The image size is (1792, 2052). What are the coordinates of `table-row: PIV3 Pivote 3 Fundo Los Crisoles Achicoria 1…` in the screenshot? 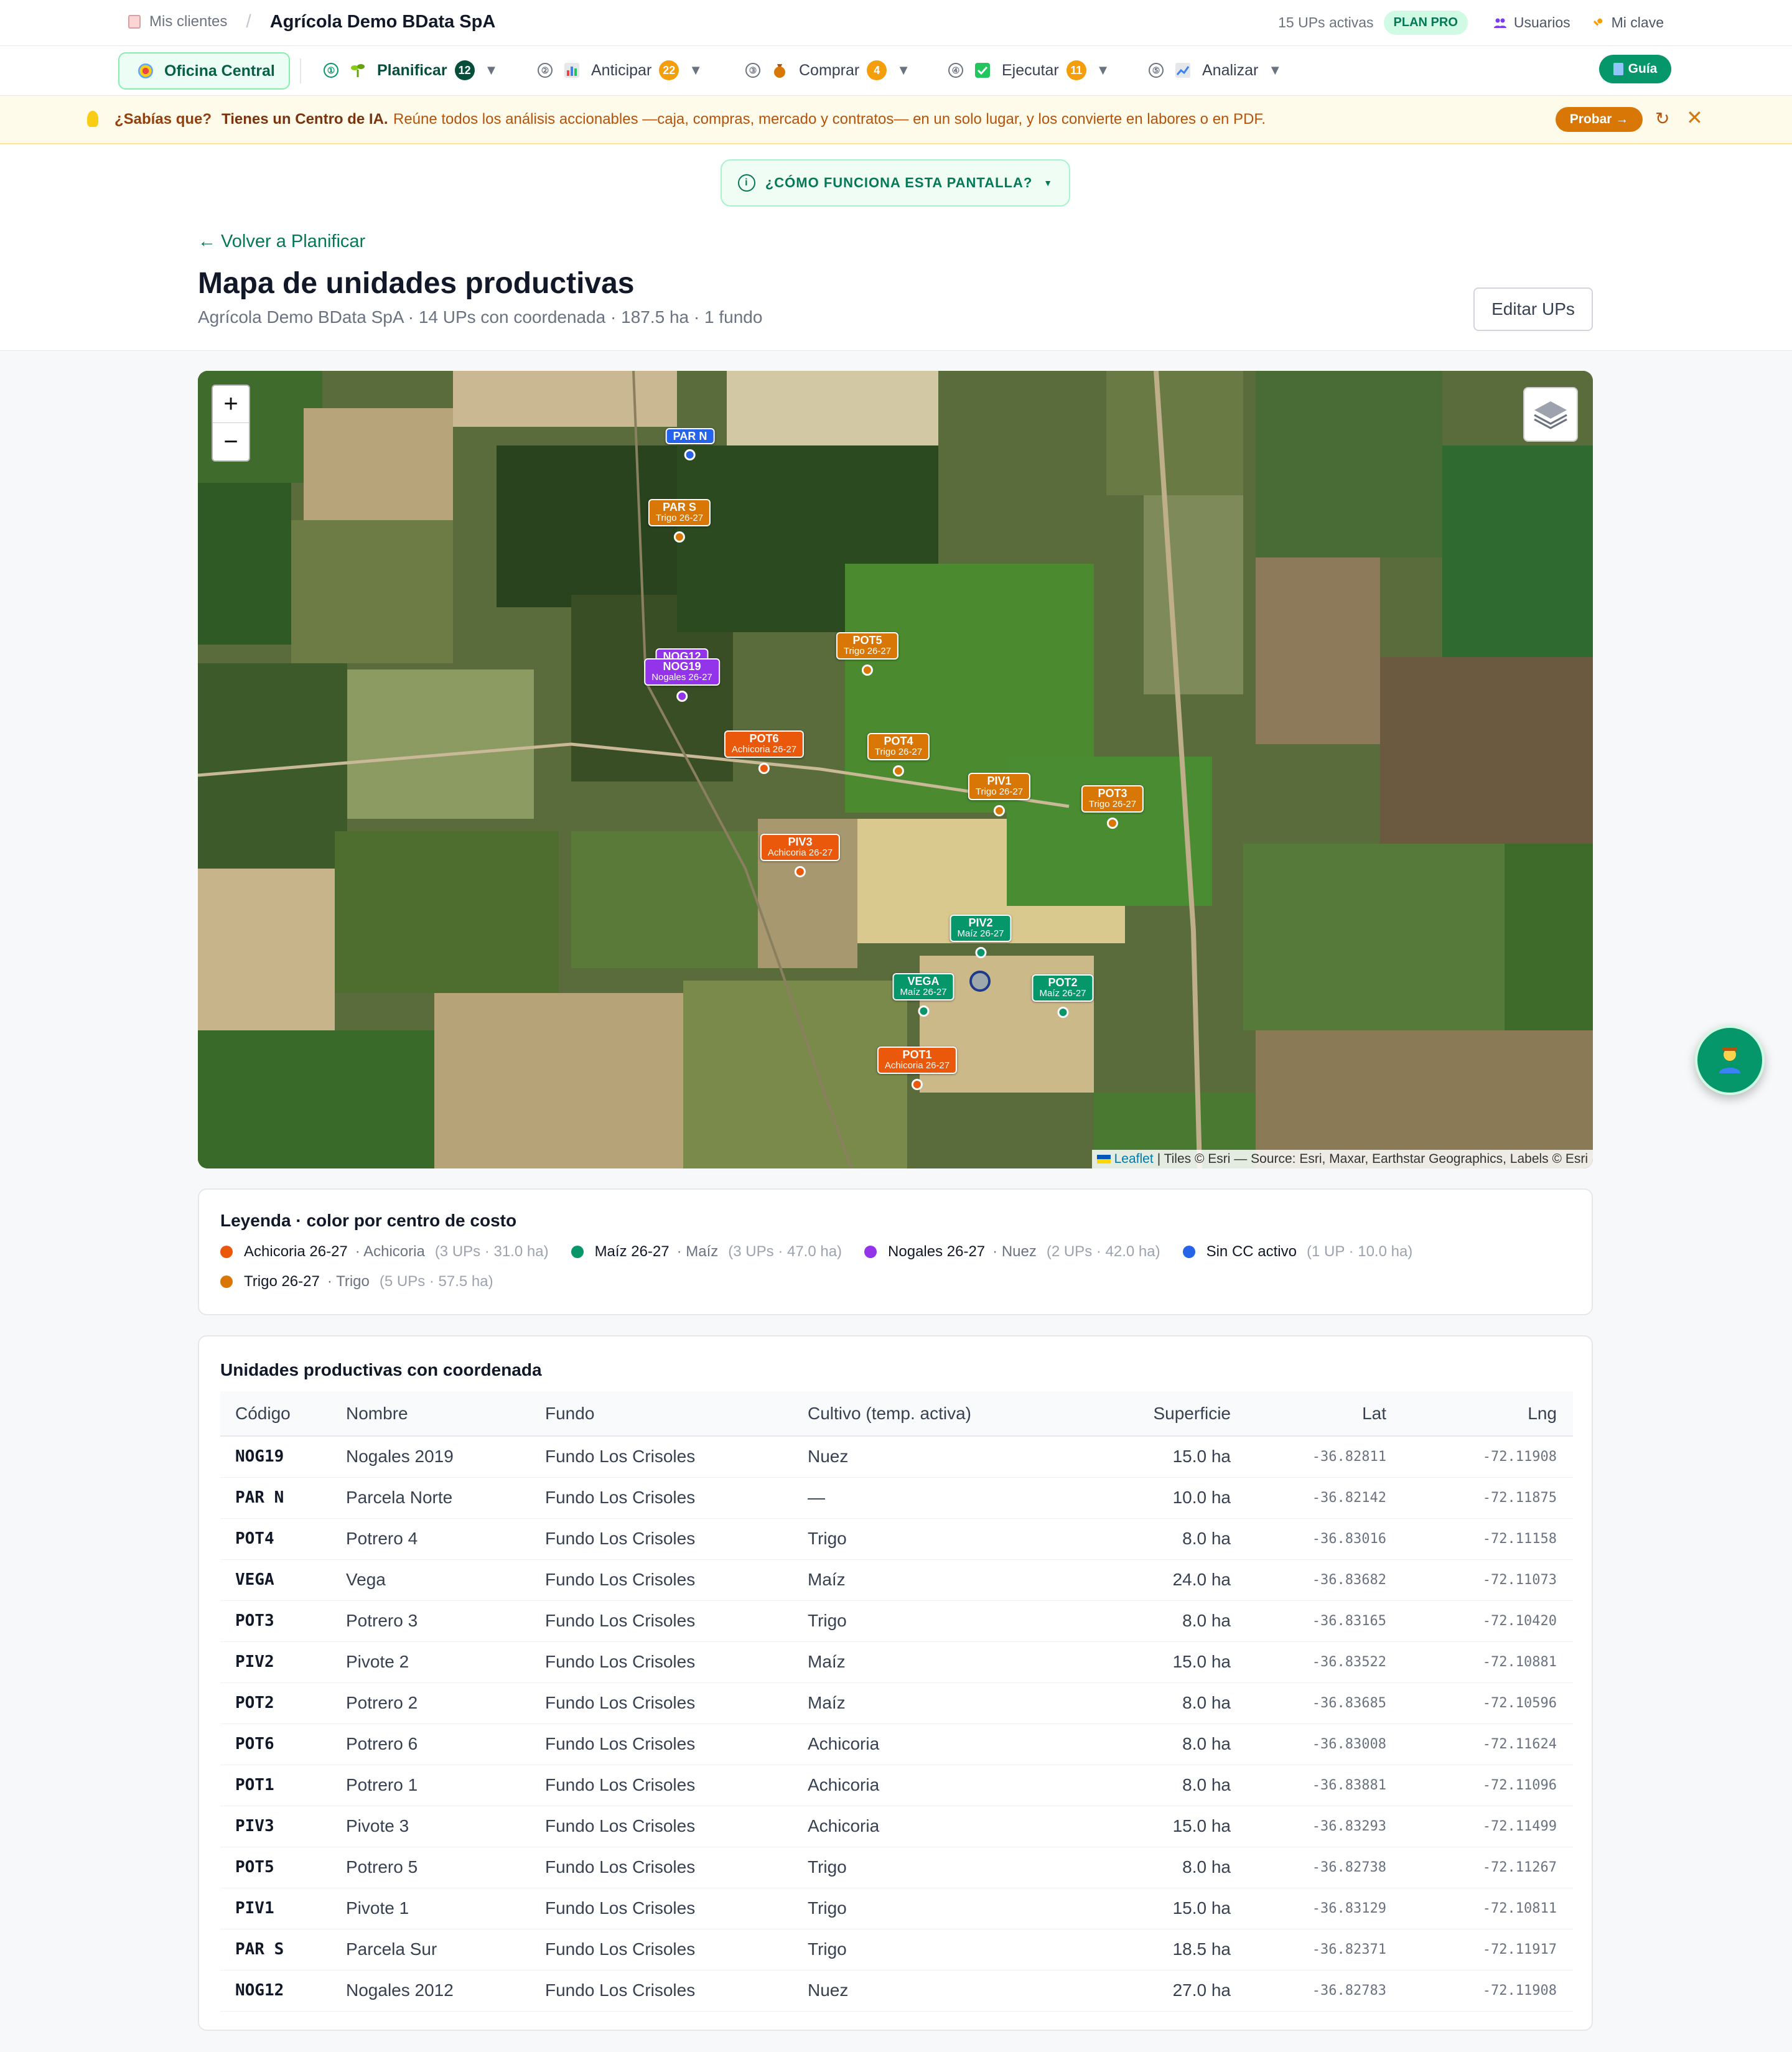 It's located at (897, 1826).